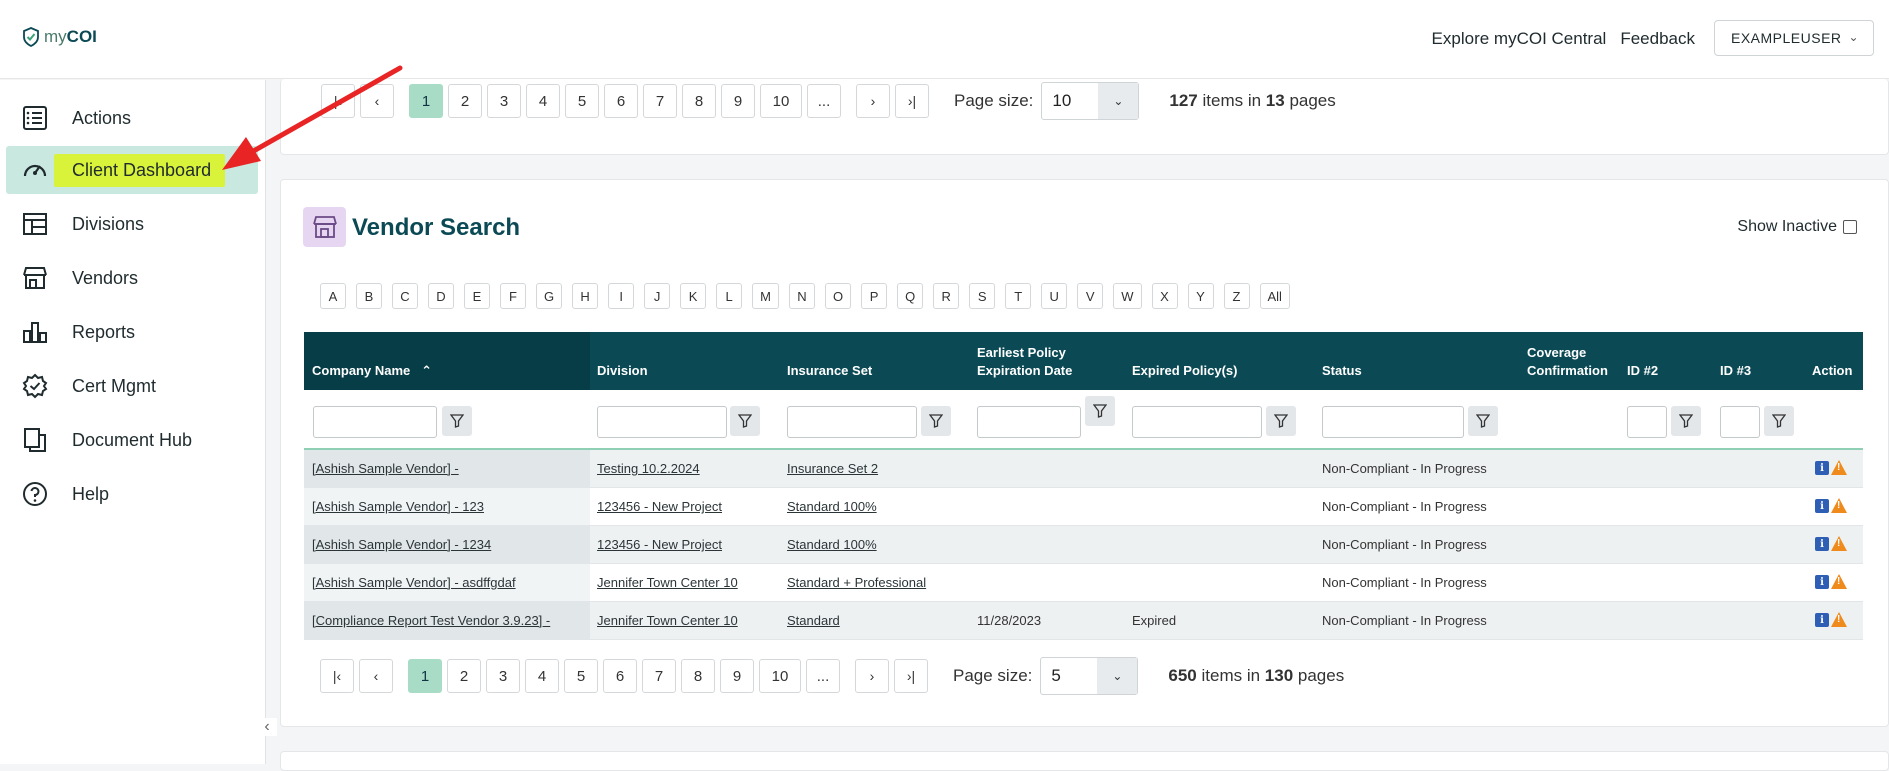 The image size is (1889, 771). Describe the element at coordinates (1029, 422) in the screenshot. I see `expiration-filter-input` at that location.